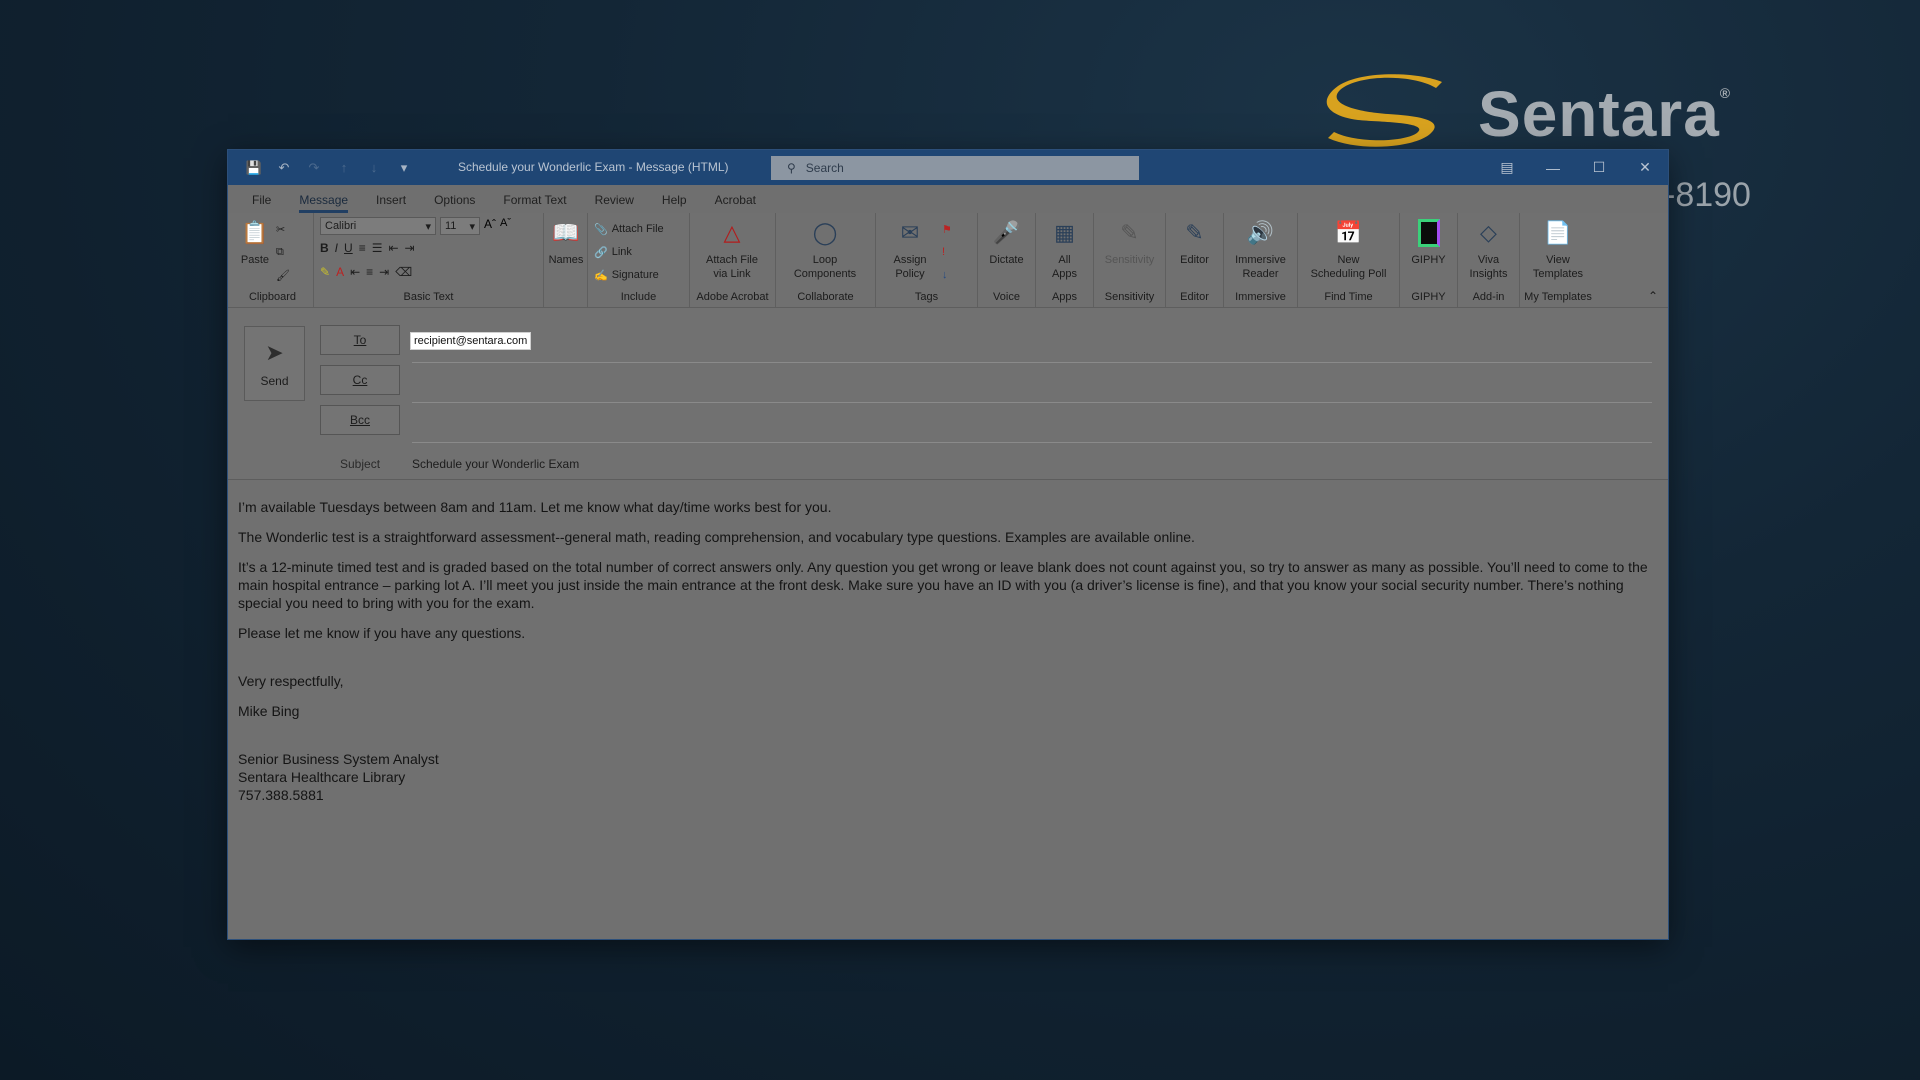 The width and height of the screenshot is (1920, 1080). Describe the element at coordinates (534, 203) in the screenshot. I see `tab-format-text: Format Text` at that location.